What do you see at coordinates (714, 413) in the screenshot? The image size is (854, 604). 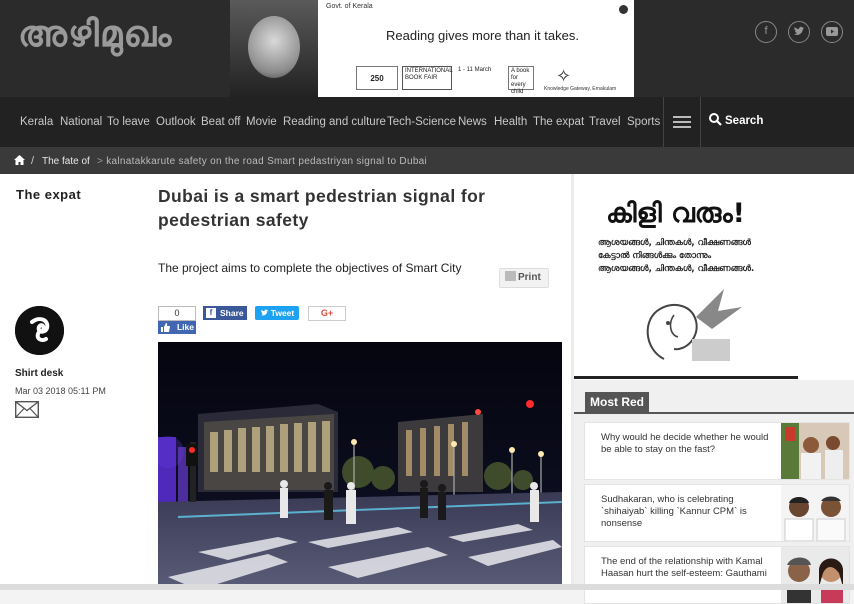 I see `most-read-rule` at bounding box center [714, 413].